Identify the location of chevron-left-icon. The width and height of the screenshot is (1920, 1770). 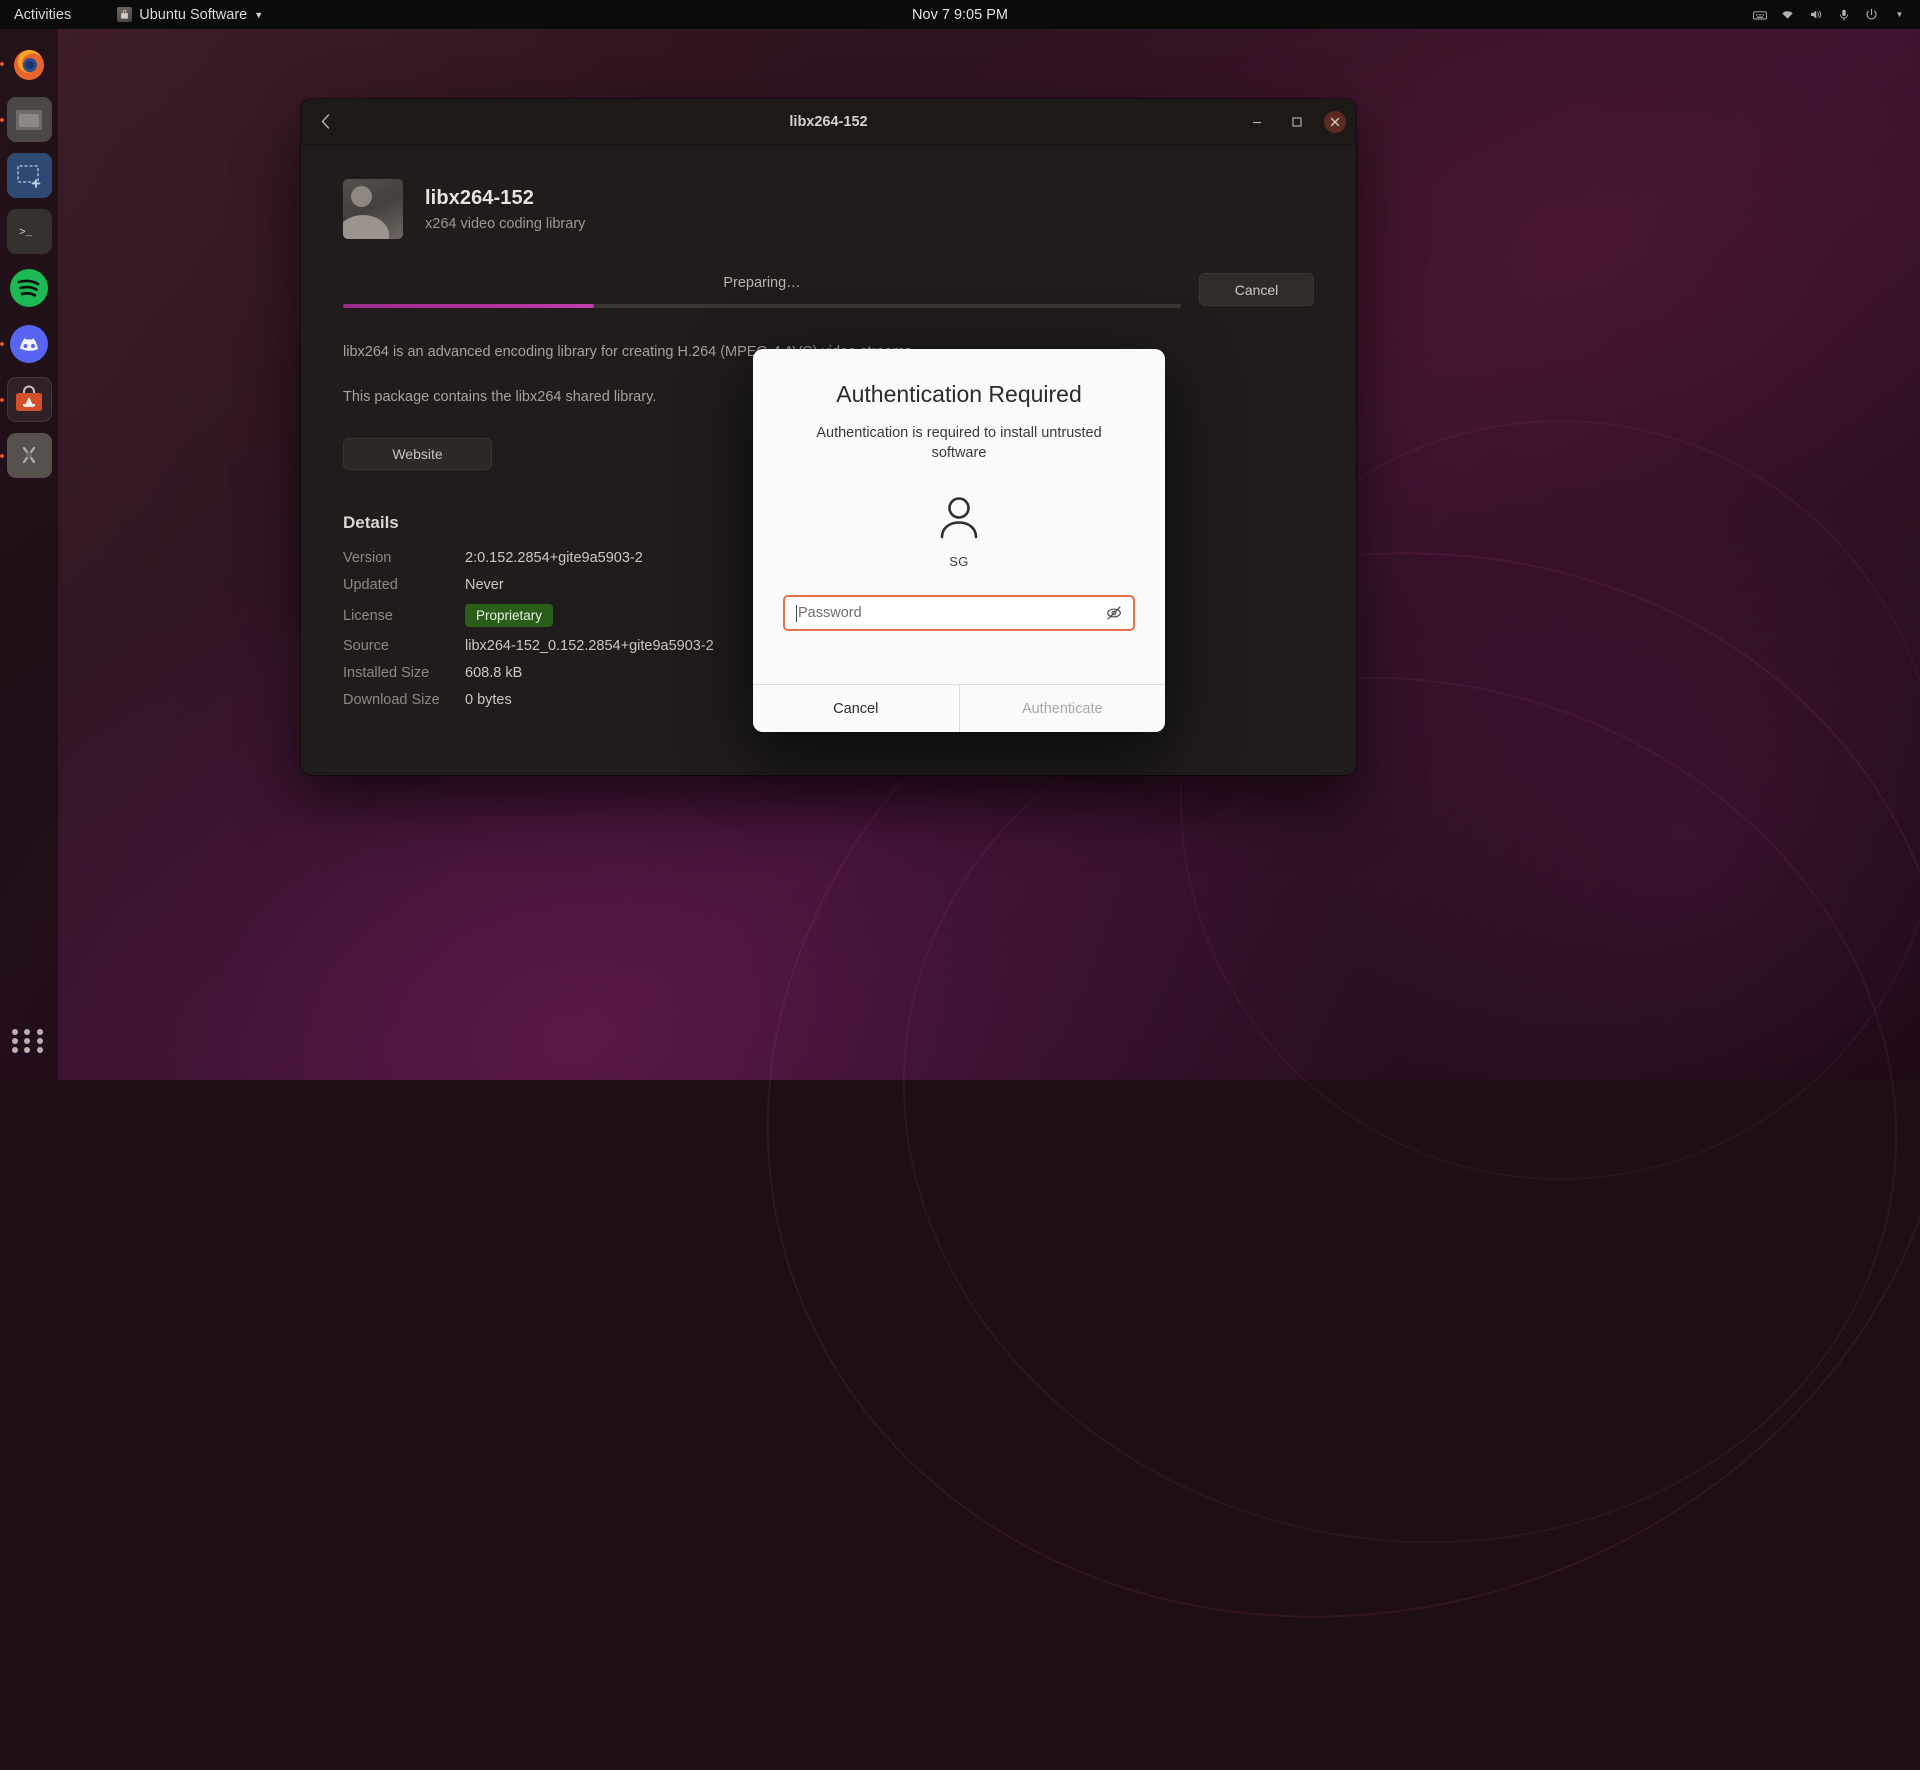
(325, 121).